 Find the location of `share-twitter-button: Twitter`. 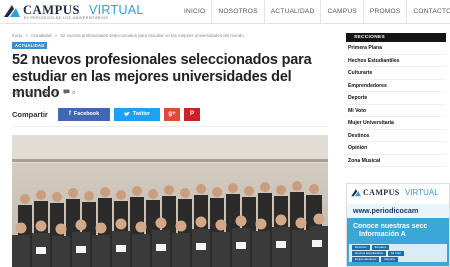

share-twitter-button: Twitter is located at coordinates (137, 114).